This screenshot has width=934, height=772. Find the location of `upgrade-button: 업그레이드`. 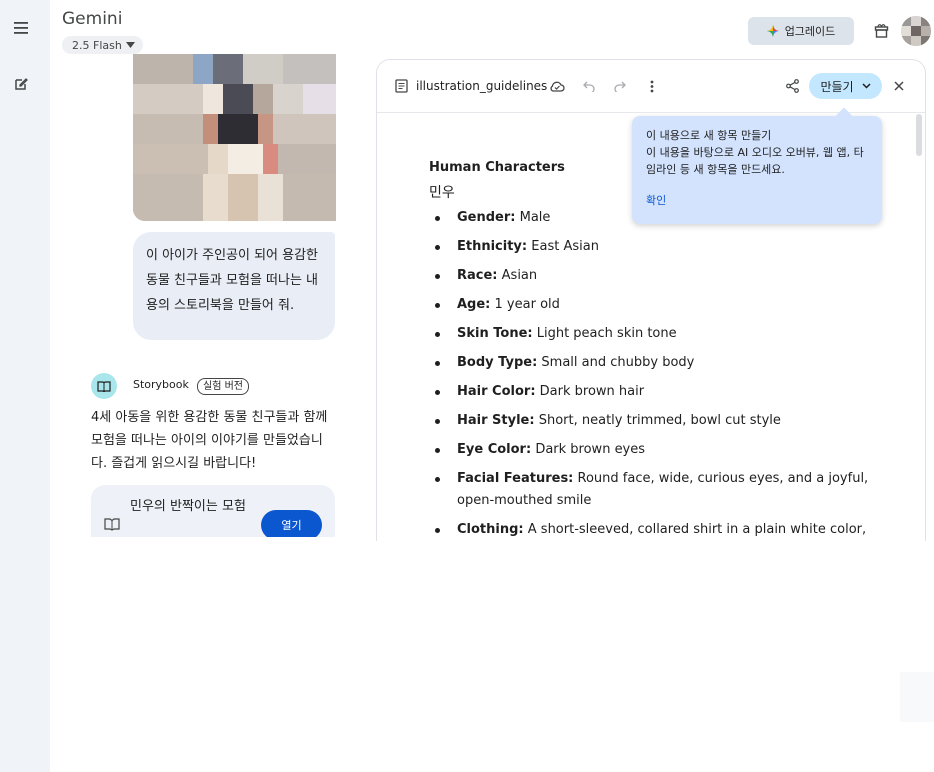

upgrade-button: 업그레이드 is located at coordinates (801, 31).